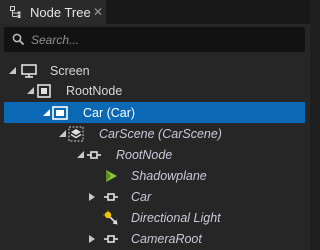  I want to click on tree-item-directional-light: Directional Light, so click(155, 217).